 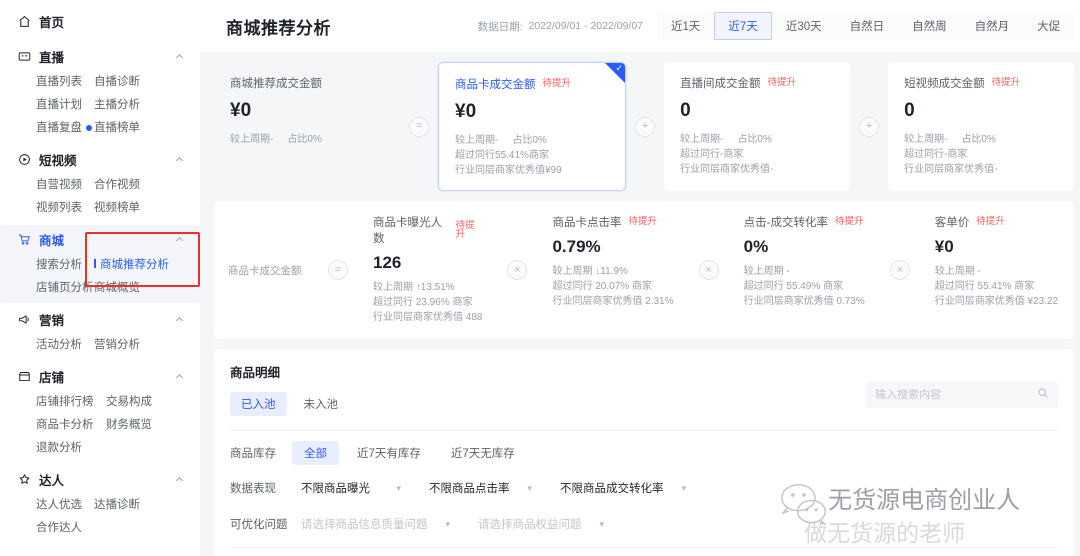 What do you see at coordinates (502, 155) in the screenshot?
I see `metric-card-sub-2: 超过同行55.41%商家` at bounding box center [502, 155].